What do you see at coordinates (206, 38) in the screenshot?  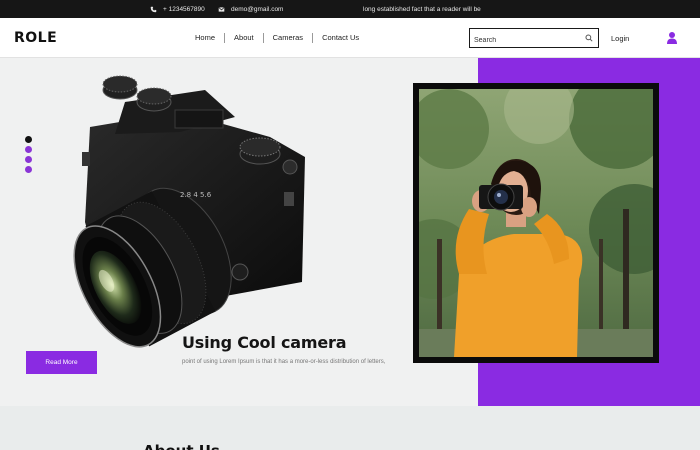 I see `nav-home: Home` at bounding box center [206, 38].